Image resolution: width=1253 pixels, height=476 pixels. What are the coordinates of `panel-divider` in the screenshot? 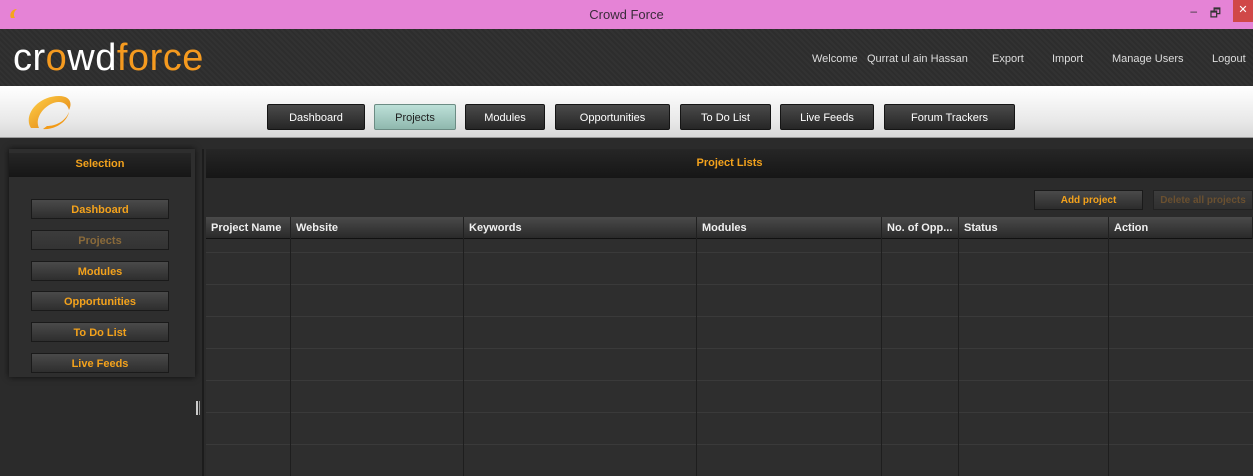 It's located at (203, 312).